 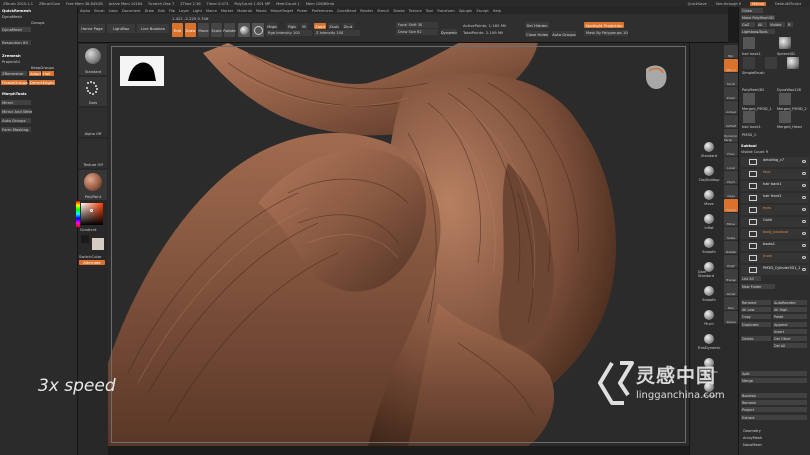 I want to click on brush-tool: Inflat, so click(x=709, y=221).